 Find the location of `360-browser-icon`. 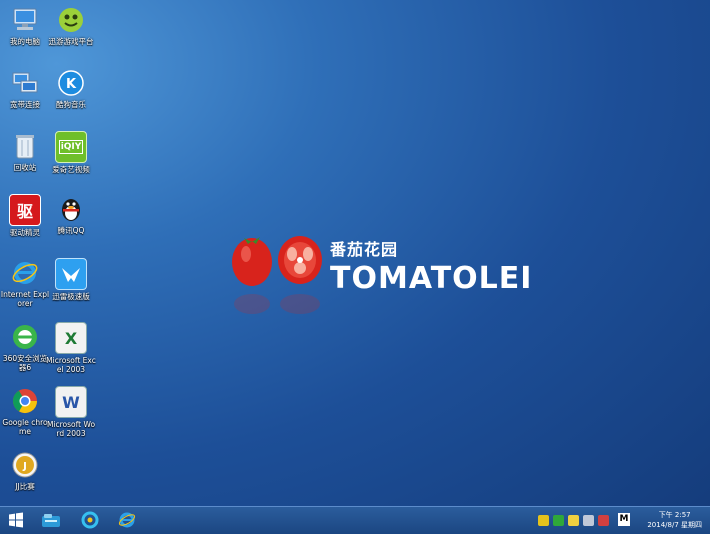

360-browser-icon is located at coordinates (25, 337).